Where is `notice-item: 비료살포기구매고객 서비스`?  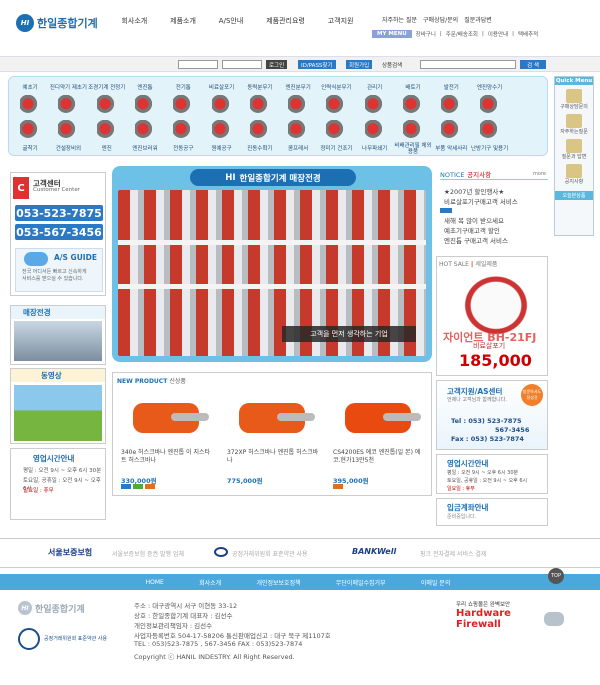
notice-item: 비료살포기구매고객 서비스 is located at coordinates (481, 201).